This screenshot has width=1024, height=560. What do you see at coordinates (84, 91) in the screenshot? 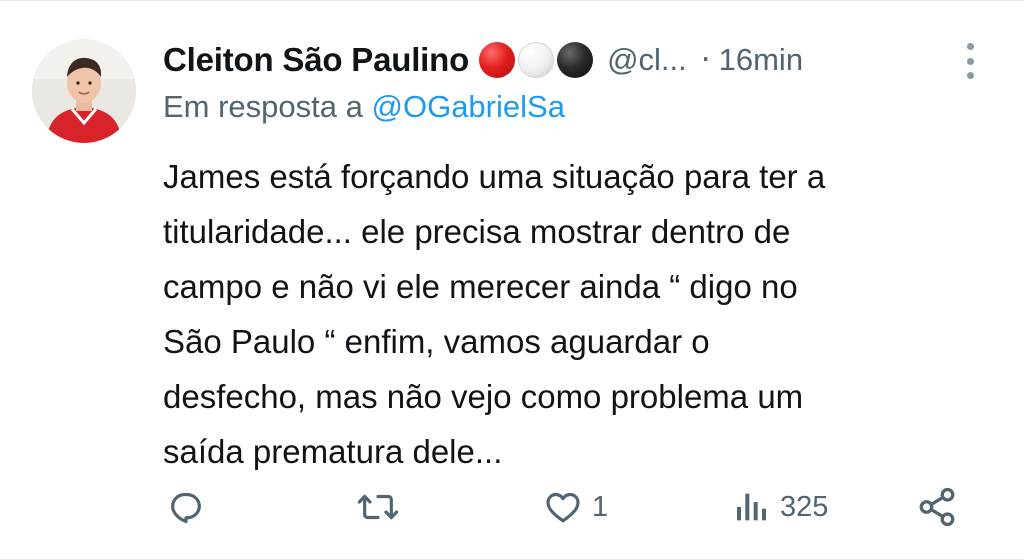
I see `avatar` at bounding box center [84, 91].